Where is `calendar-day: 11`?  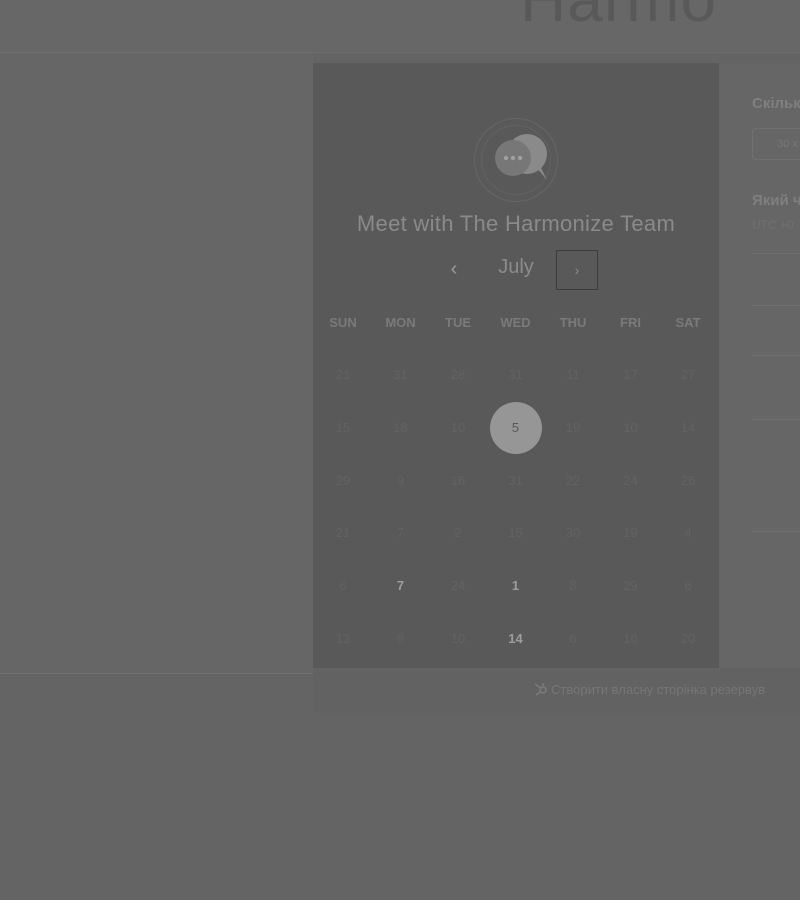 calendar-day: 11 is located at coordinates (573, 375).